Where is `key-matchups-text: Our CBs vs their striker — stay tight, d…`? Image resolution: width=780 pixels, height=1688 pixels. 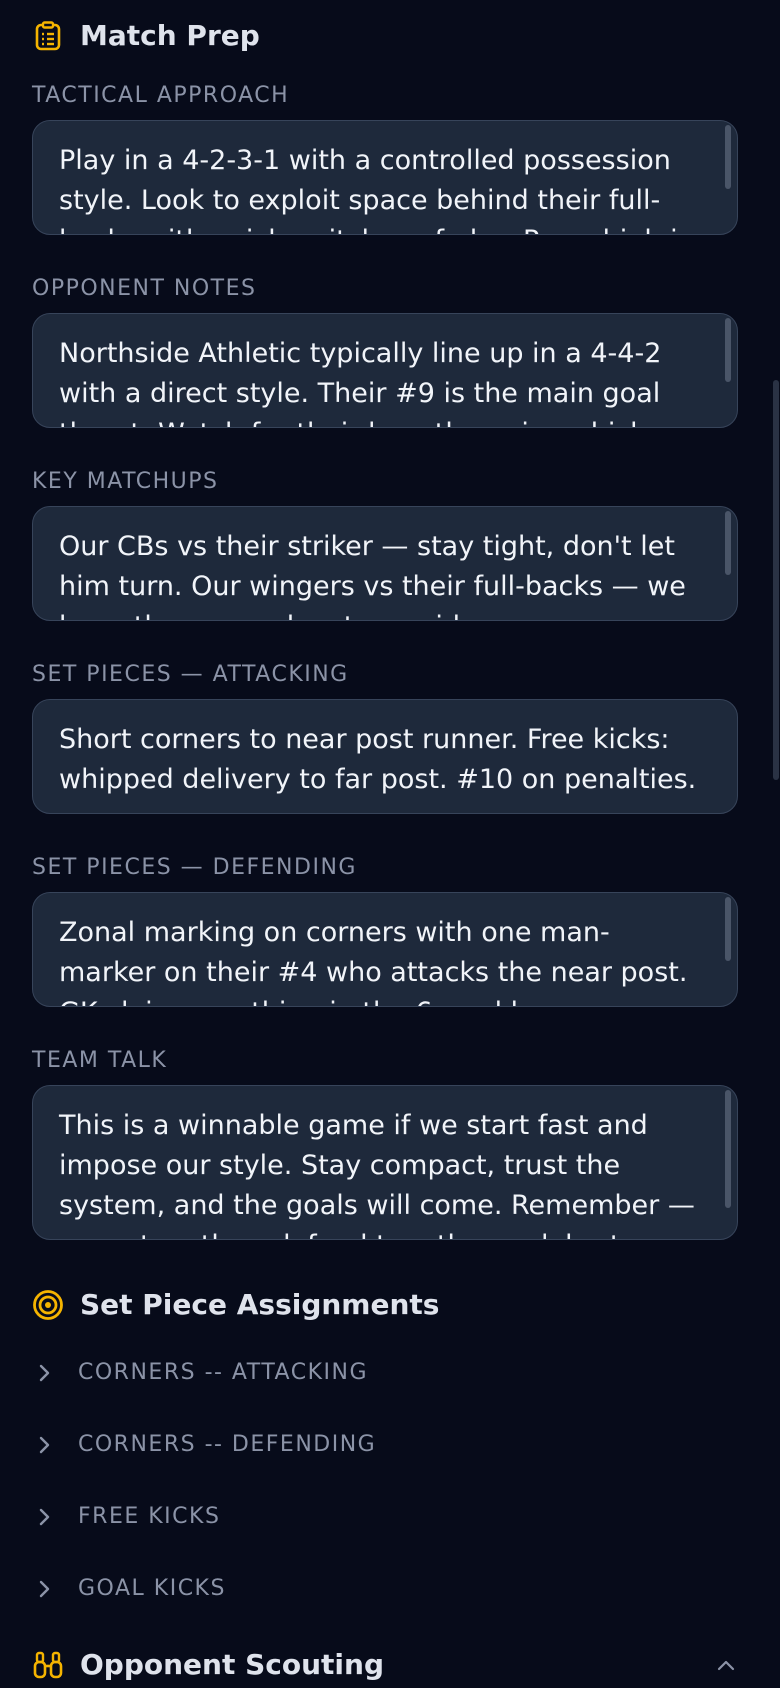
key-matchups-text: Our CBs vs their striker — stay tight, d… is located at coordinates (372, 575).